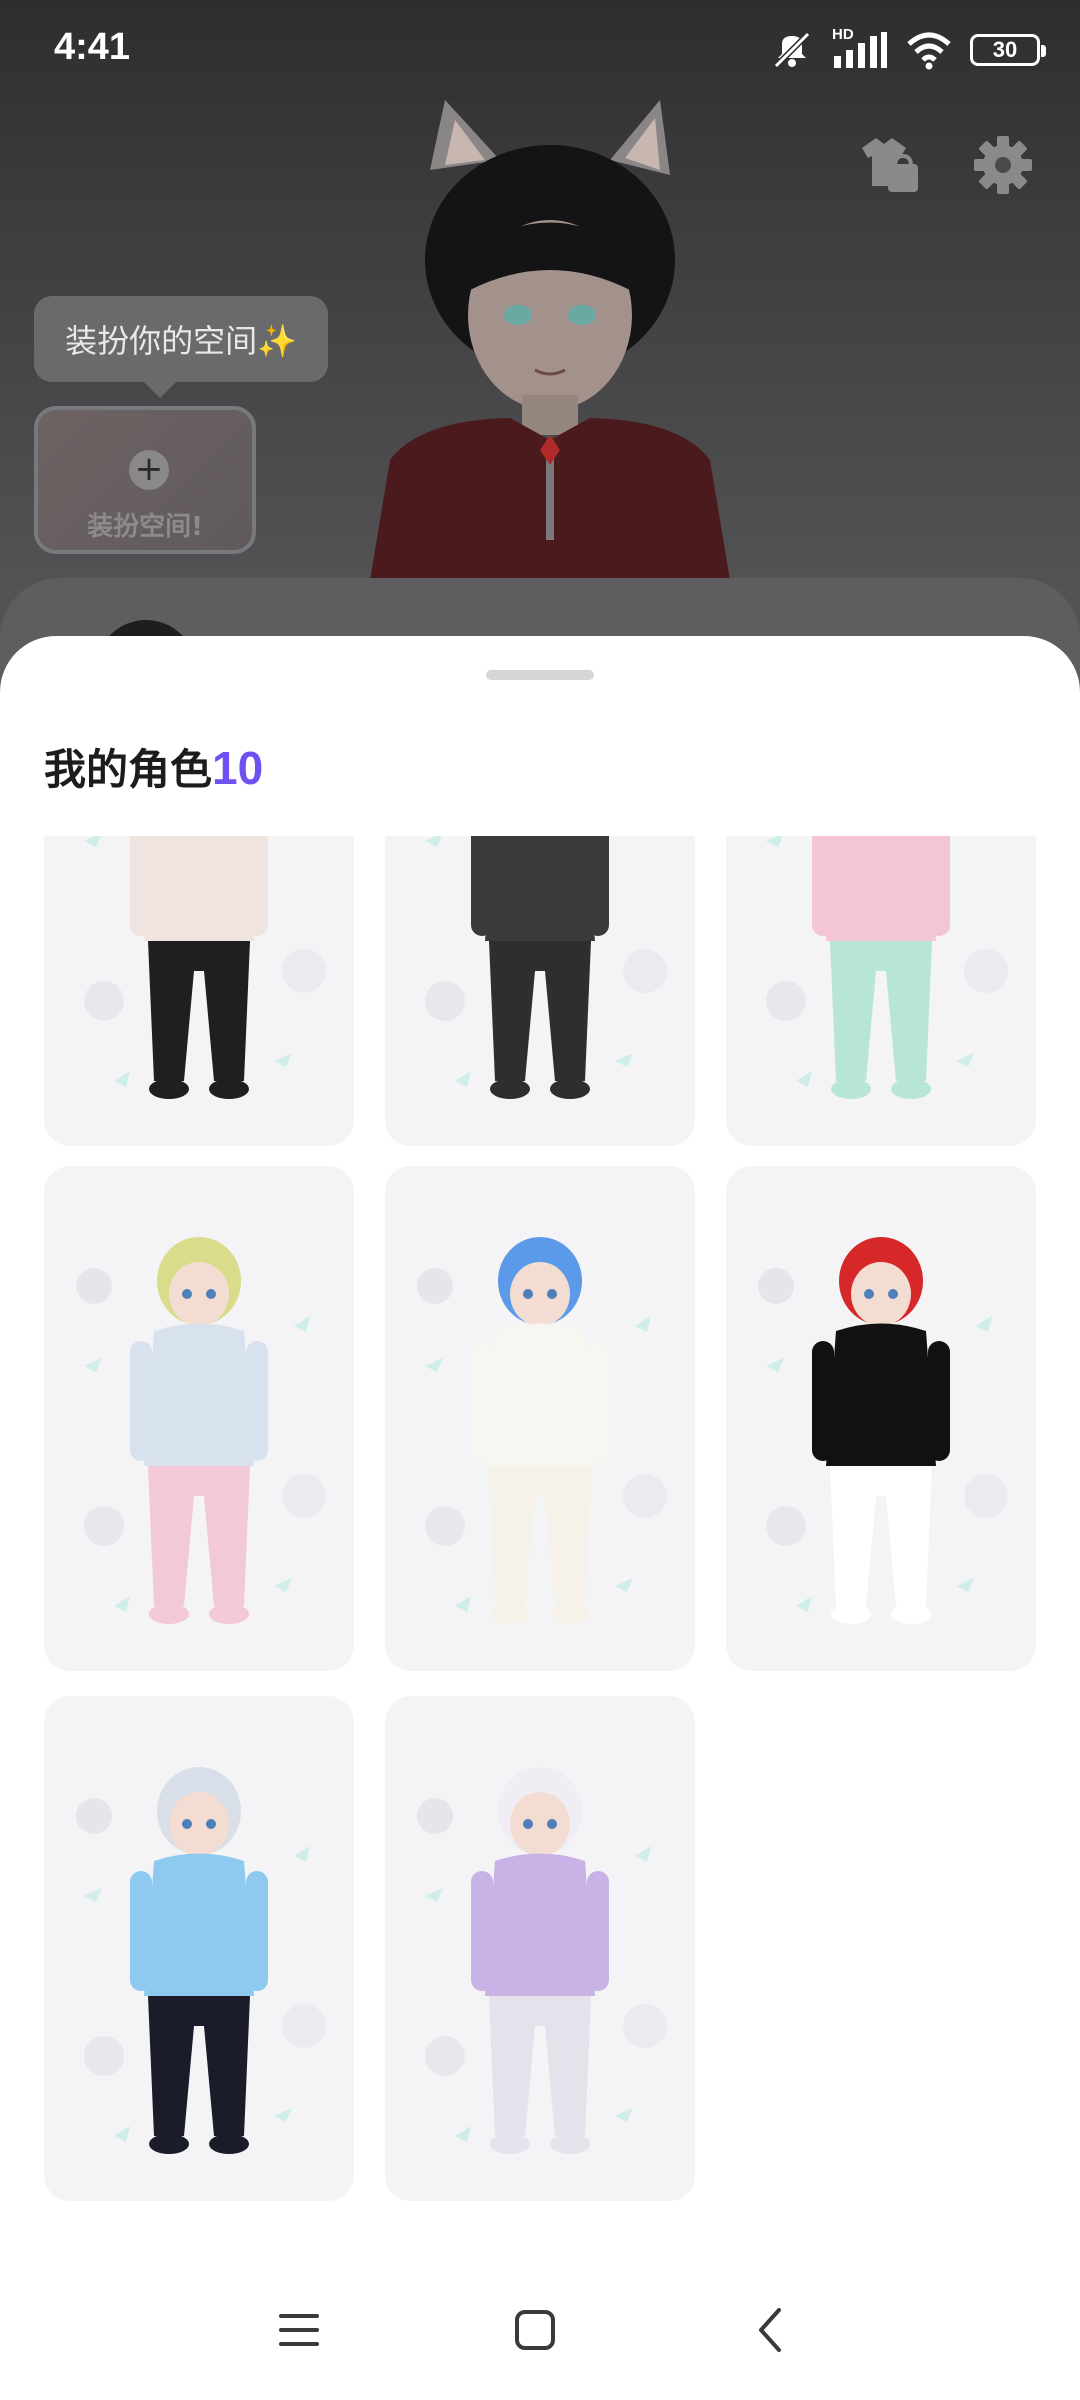 Image resolution: width=1080 pixels, height=2400 pixels. I want to click on character-card-blue-hair-mermaid-gown-outfit, so click(199, 1948).